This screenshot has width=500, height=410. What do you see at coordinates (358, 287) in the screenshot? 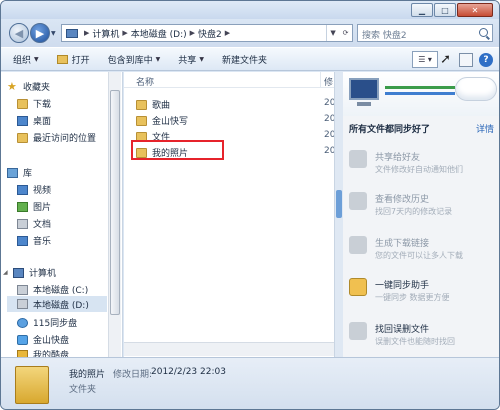
I see `hand-icon` at bounding box center [358, 287].